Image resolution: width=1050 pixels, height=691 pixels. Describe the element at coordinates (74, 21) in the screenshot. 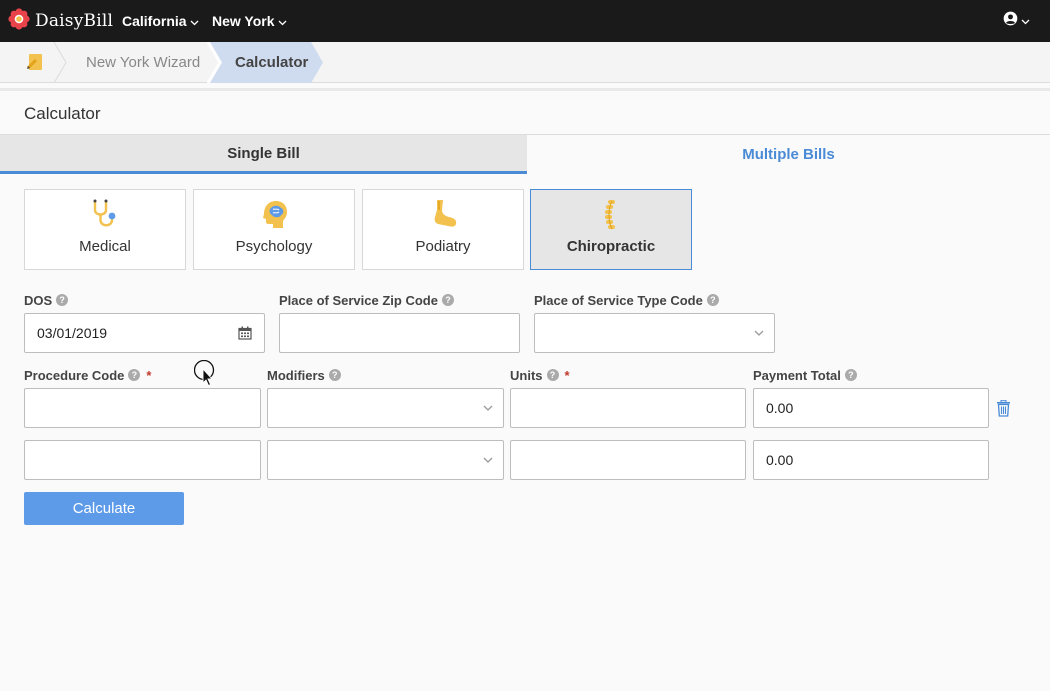

I see `brand-name: DaisyBill` at that location.